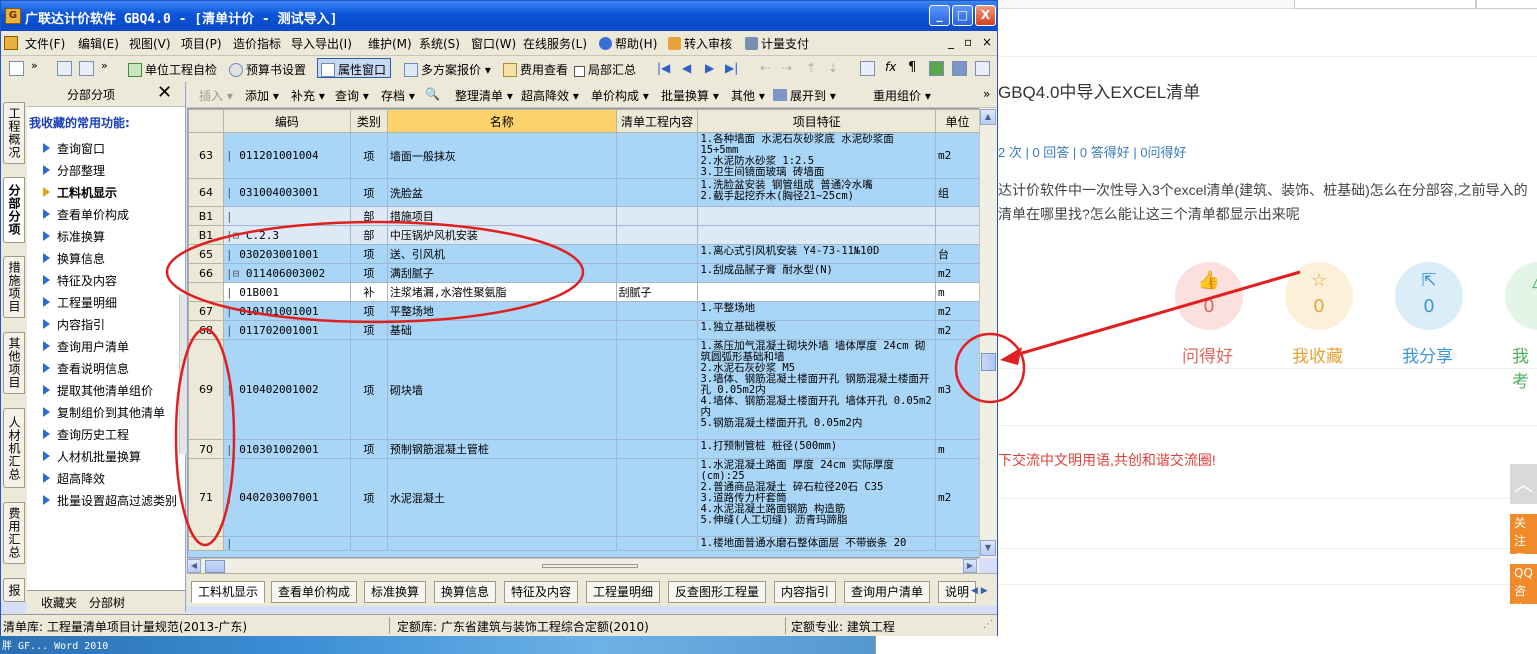 The image size is (1537, 654). What do you see at coordinates (368, 121) in the screenshot?
I see `column-header-type: 类别` at bounding box center [368, 121].